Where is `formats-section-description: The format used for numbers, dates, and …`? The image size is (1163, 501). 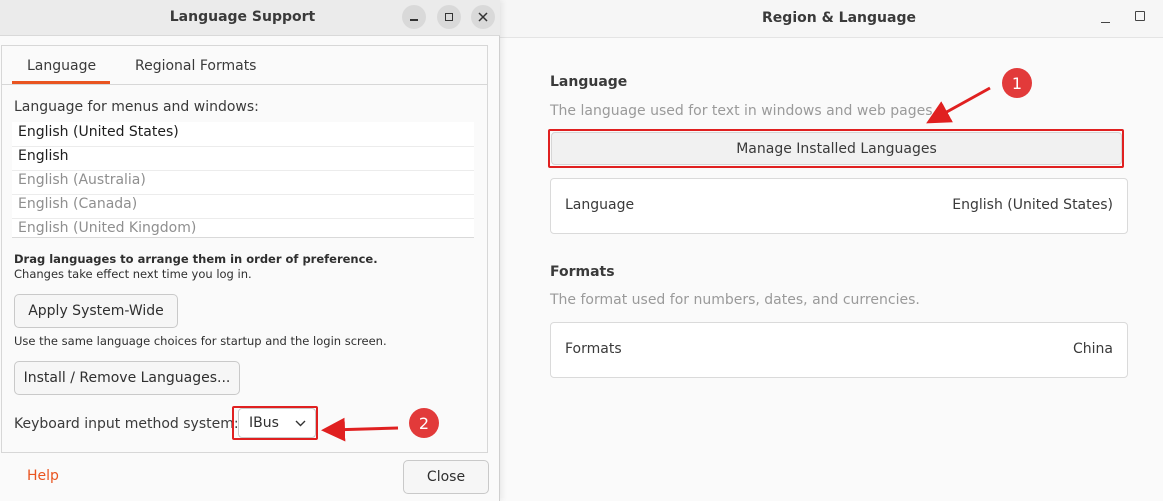
formats-section-description: The format used for numbers, dates, and … is located at coordinates (735, 300).